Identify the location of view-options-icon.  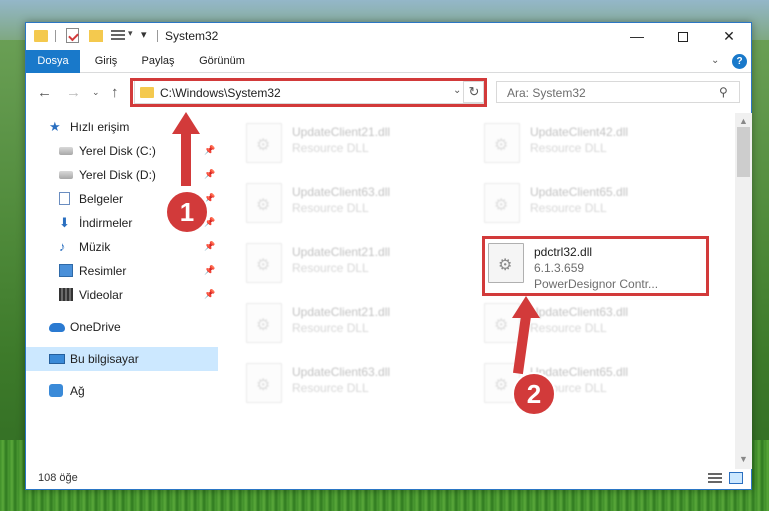
(118, 36).